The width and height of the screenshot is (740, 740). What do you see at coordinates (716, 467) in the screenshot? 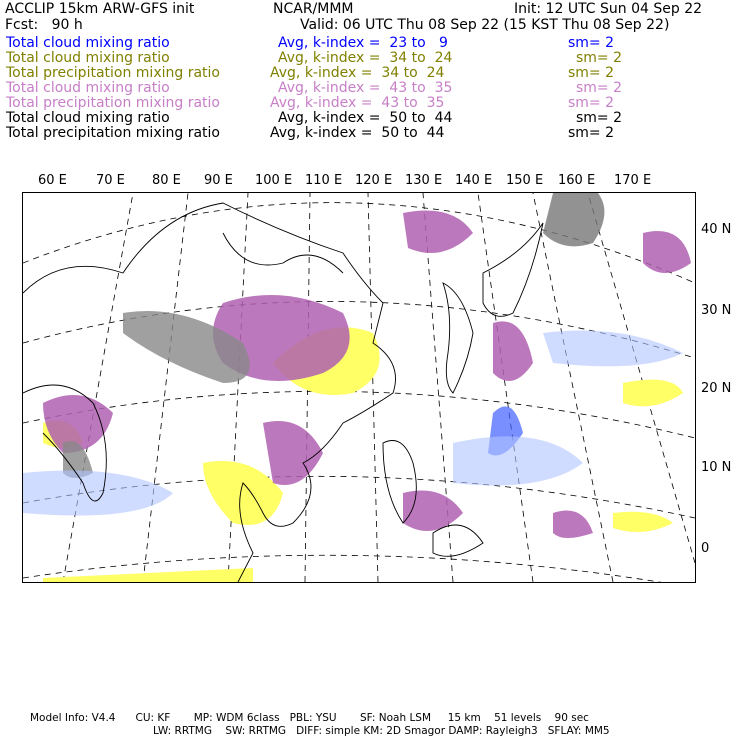
I see `lat-label: 10 N` at bounding box center [716, 467].